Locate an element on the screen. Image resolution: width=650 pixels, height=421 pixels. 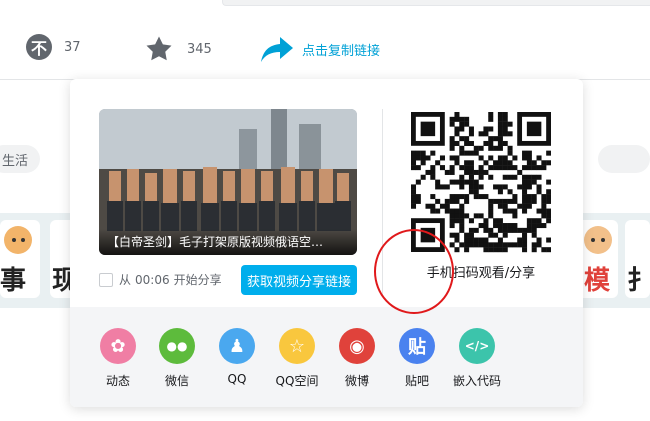
coin-stat: 不 37 is located at coordinates (53, 47).